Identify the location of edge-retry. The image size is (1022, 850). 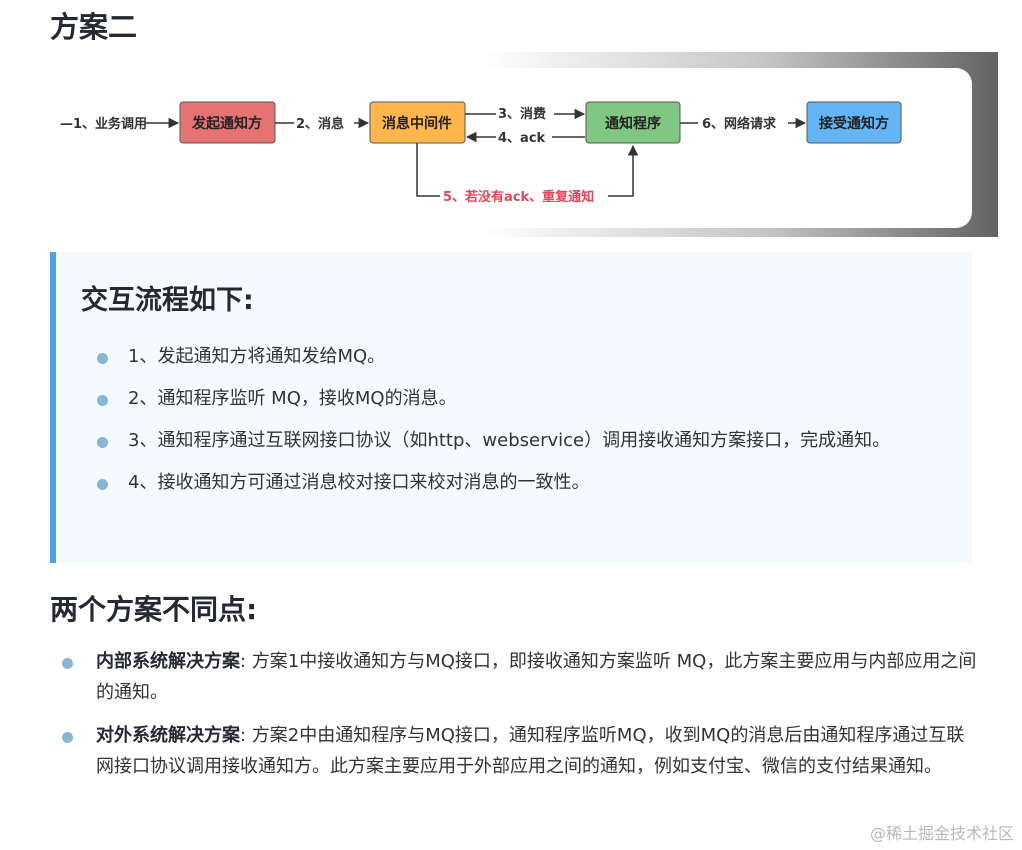
(428, 170).